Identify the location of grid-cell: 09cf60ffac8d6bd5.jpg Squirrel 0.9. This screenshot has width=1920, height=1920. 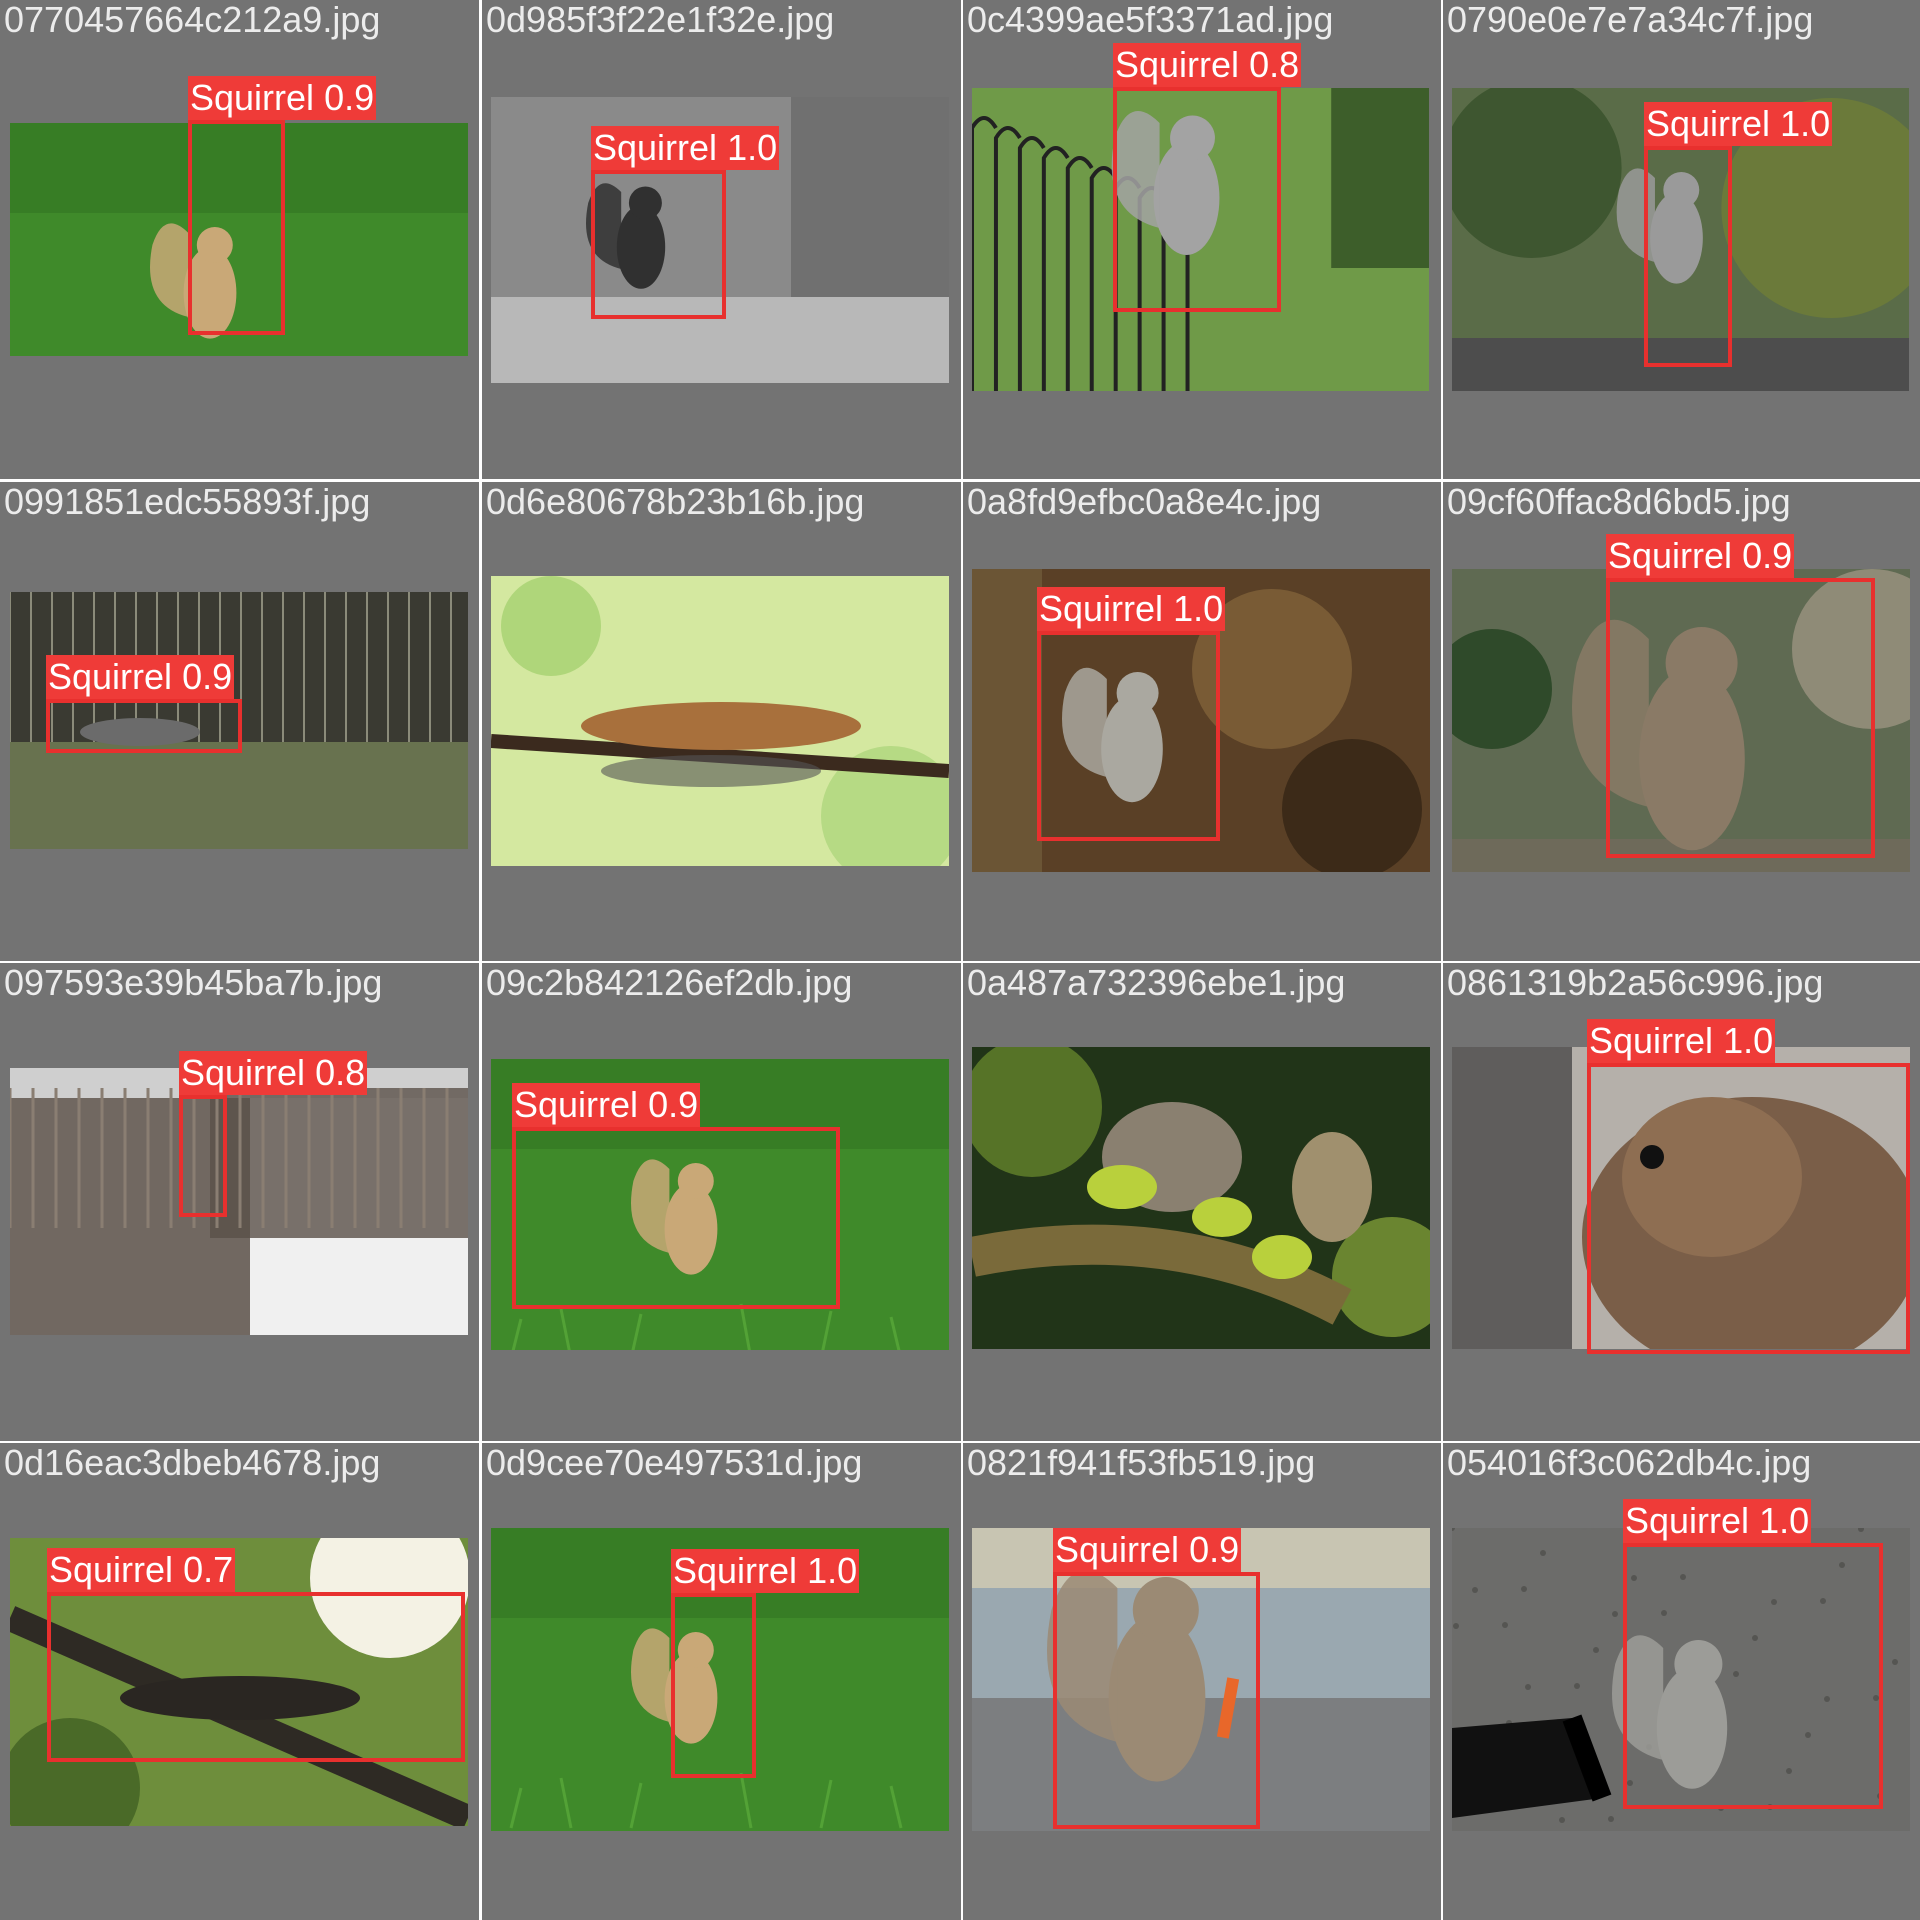
(1681, 721).